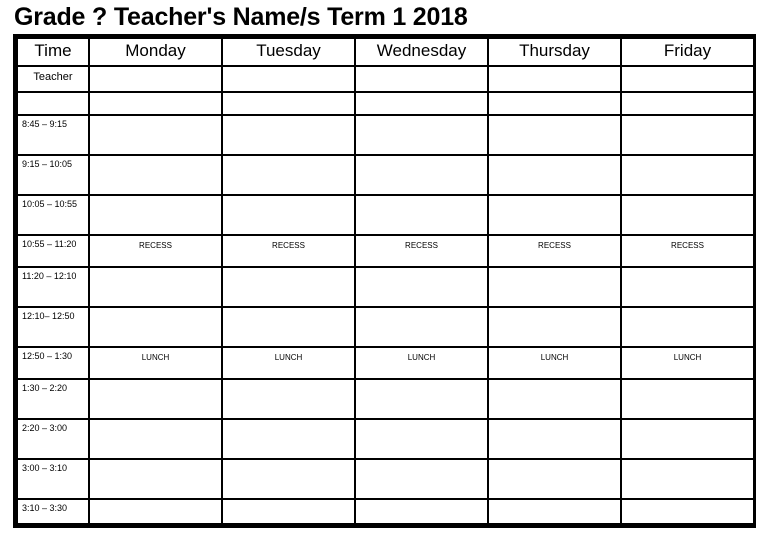 This screenshot has width=768, height=557. I want to click on table-row: 9:15 – 10:05, so click(385, 175).